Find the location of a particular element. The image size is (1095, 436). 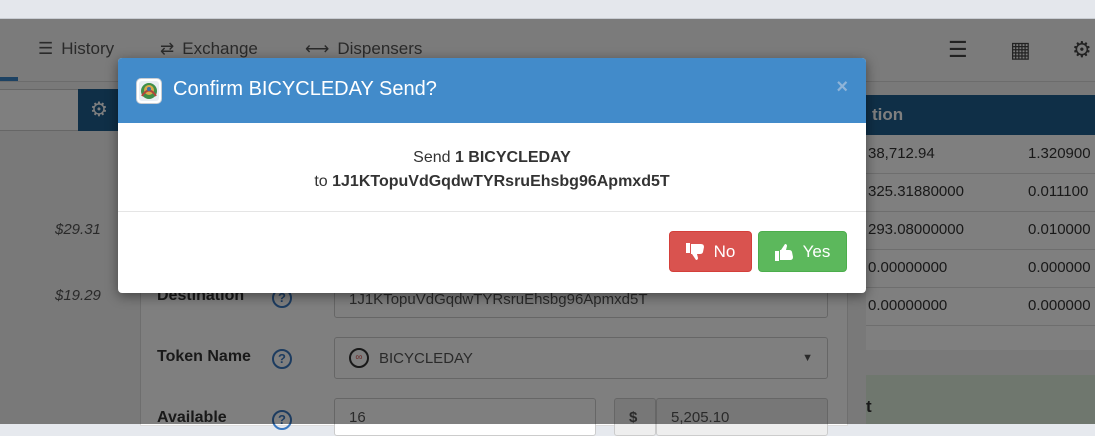

send-line: Send 1 BICYCLEDAY is located at coordinates (492, 157).